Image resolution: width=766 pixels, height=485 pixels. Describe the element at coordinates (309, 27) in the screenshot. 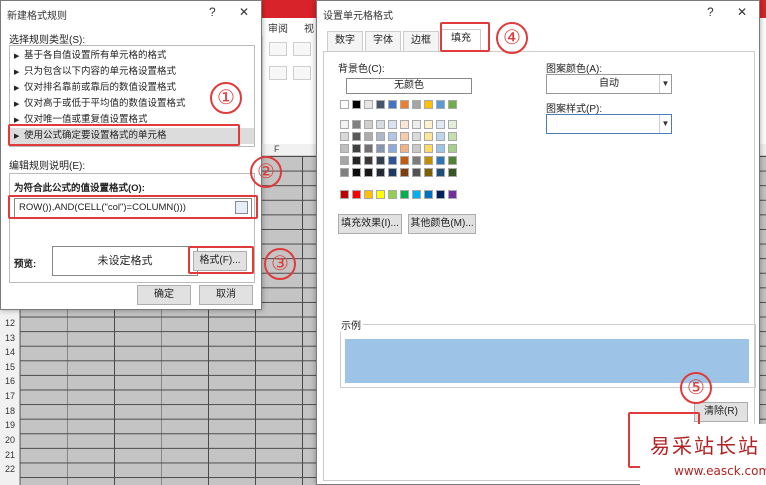

I see `ribbon-tab-view: 视` at that location.